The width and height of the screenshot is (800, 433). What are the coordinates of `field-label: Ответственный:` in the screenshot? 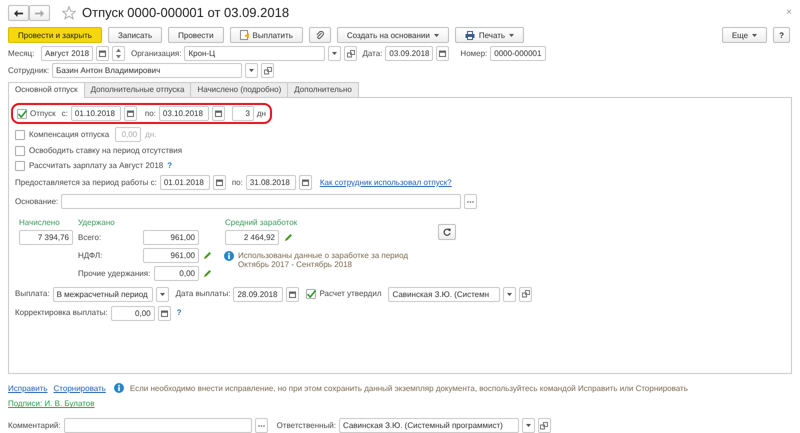 It's located at (306, 425).